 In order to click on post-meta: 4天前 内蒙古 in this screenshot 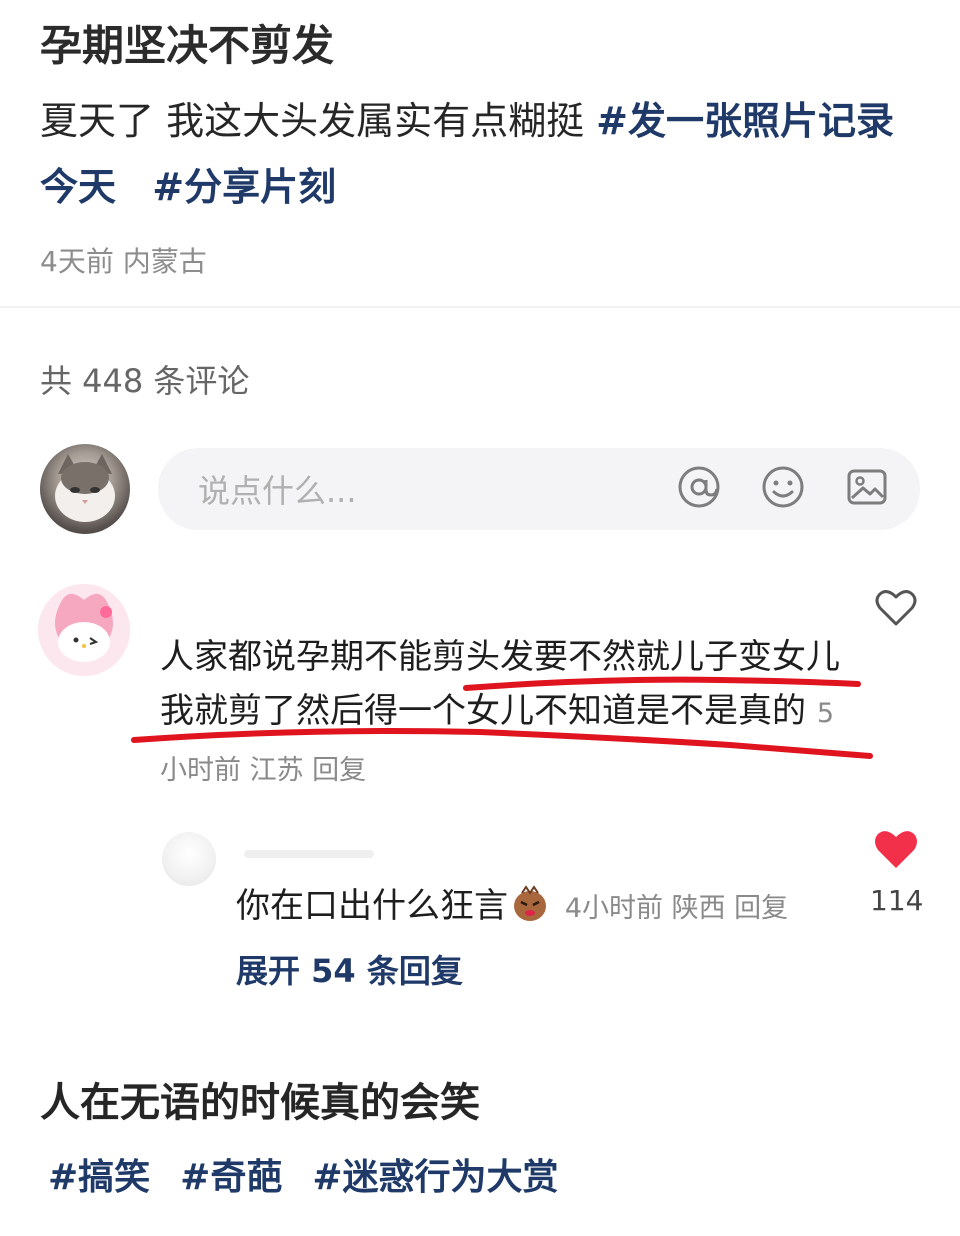, I will do `click(123, 261)`.